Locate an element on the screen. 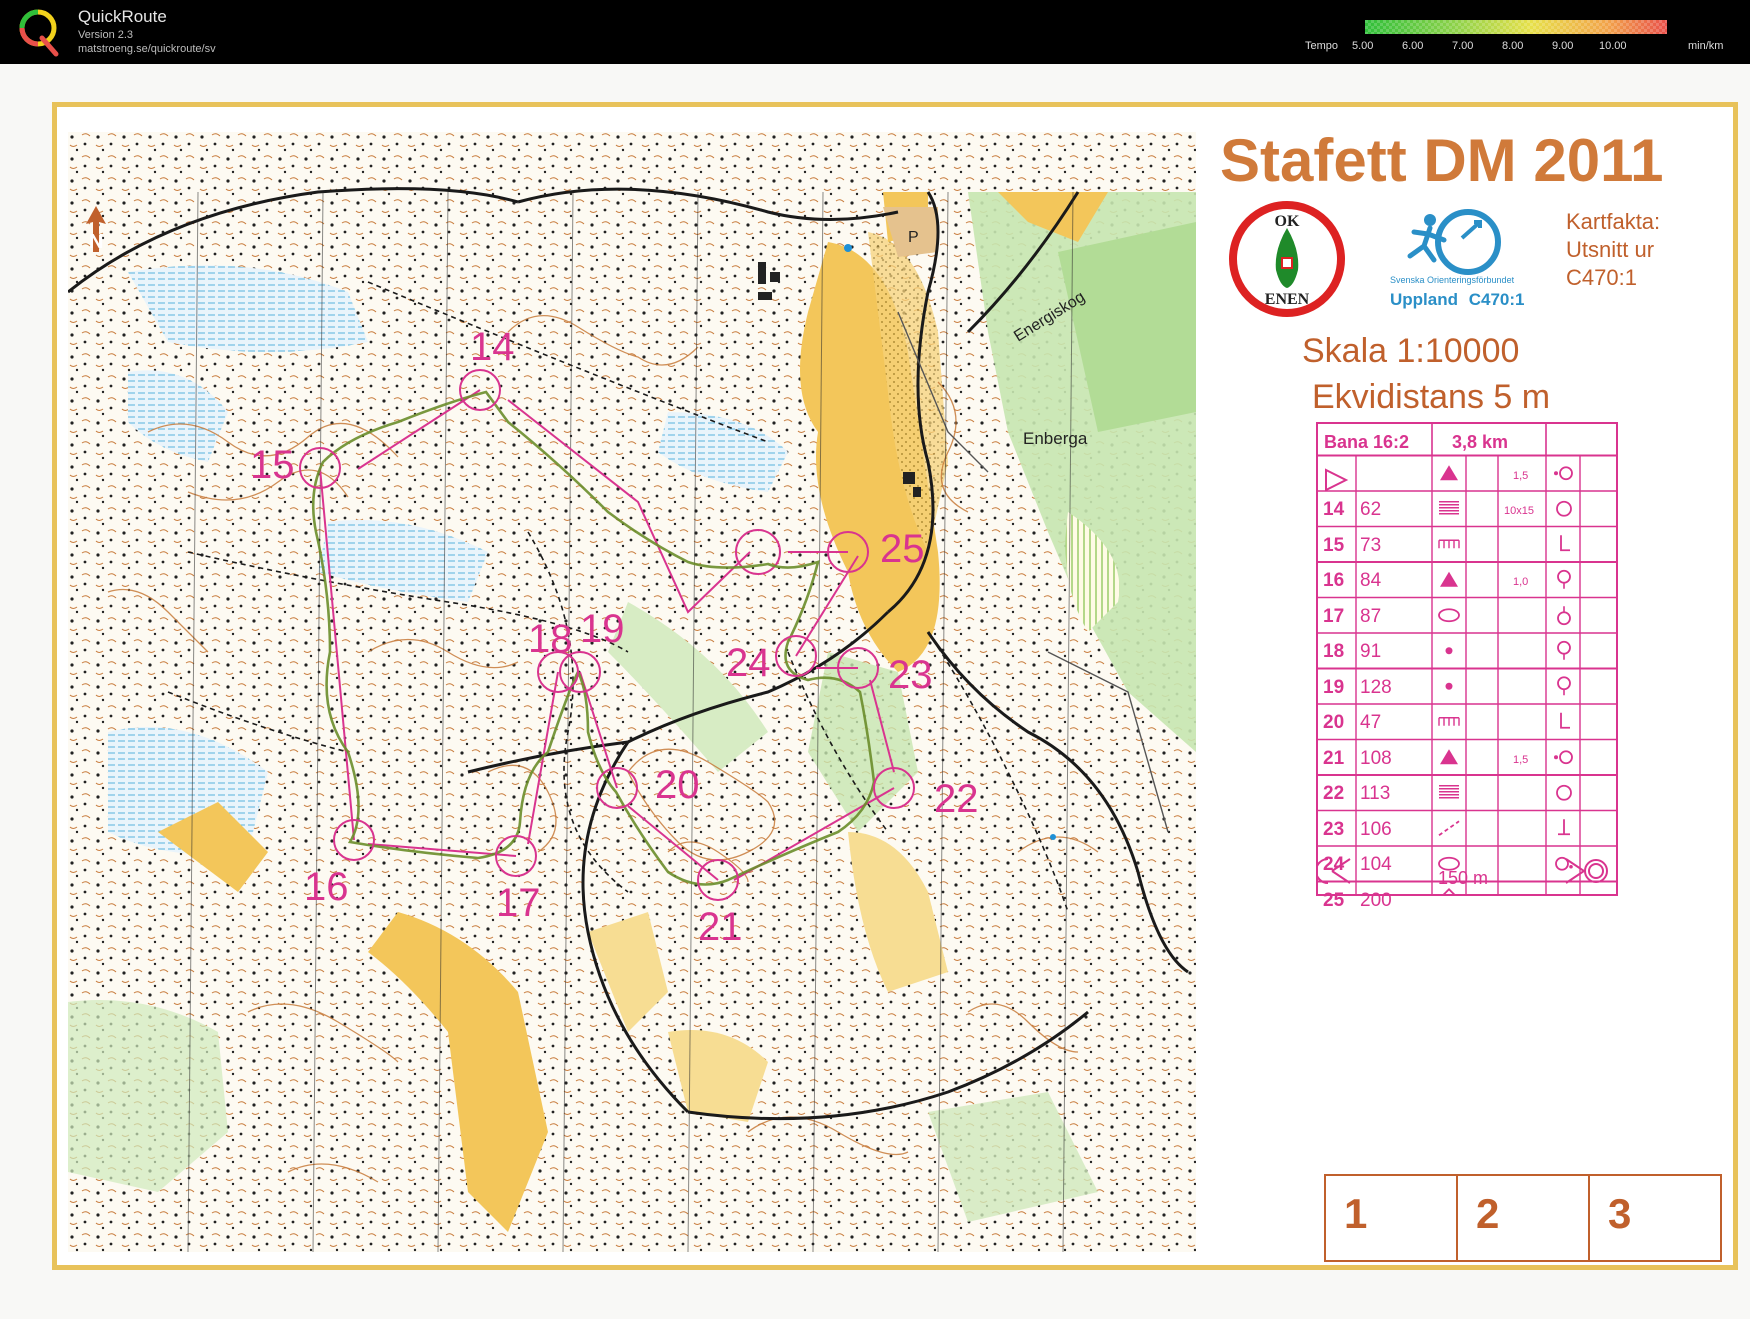  control-code: 104 is located at coordinates (1376, 864).